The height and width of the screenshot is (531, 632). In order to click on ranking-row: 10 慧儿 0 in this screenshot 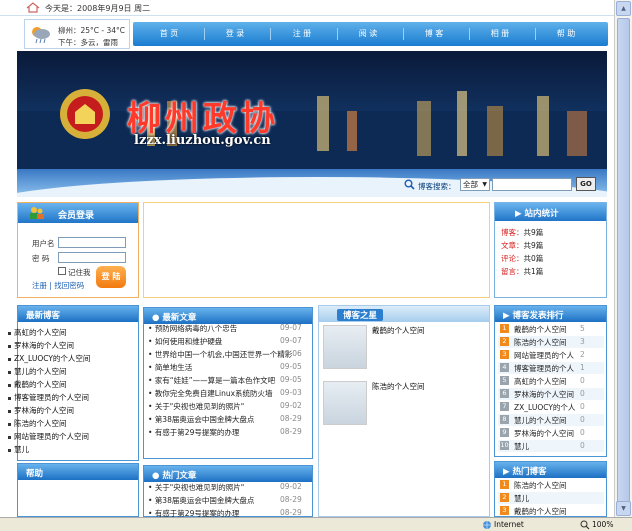, I will do `click(551, 446)`.